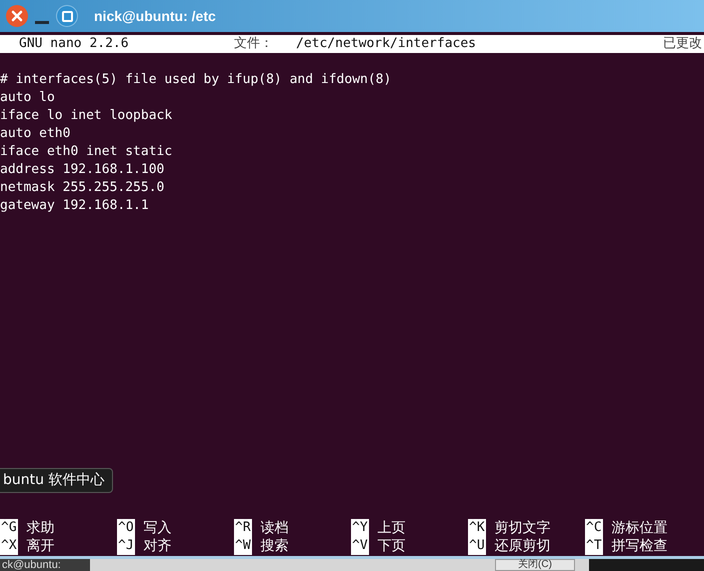 The image size is (704, 571). Describe the element at coordinates (243, 546) in the screenshot. I see `shortcut-key: ^W` at that location.